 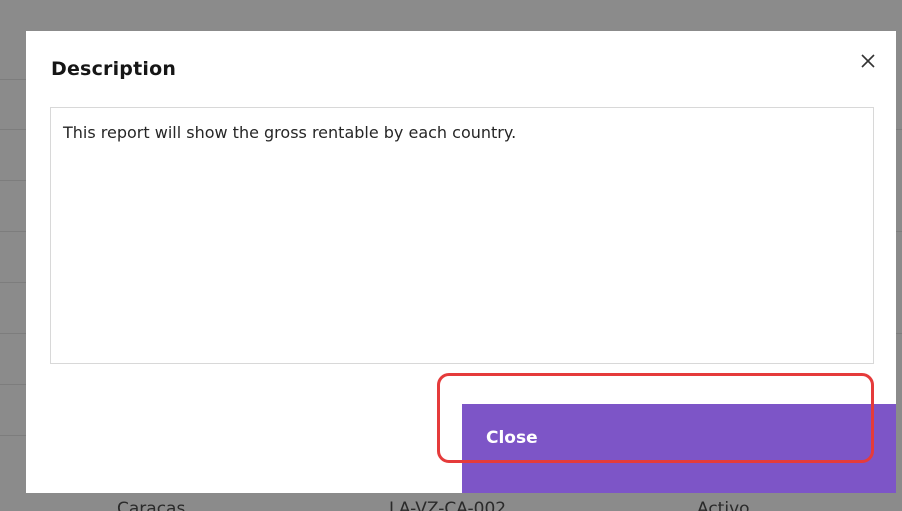 What do you see at coordinates (114, 69) in the screenshot?
I see `modal-title: Description` at bounding box center [114, 69].